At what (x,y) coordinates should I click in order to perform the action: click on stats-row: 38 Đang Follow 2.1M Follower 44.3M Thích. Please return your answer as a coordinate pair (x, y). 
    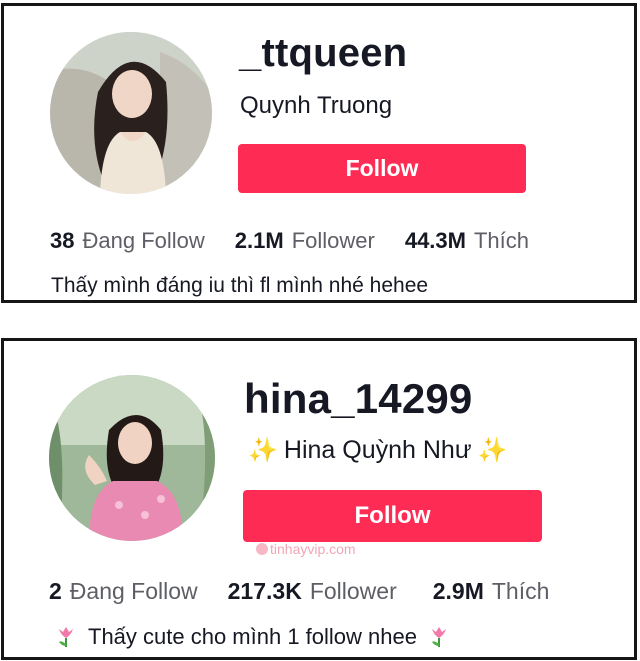
    Looking at the image, I should click on (289, 241).